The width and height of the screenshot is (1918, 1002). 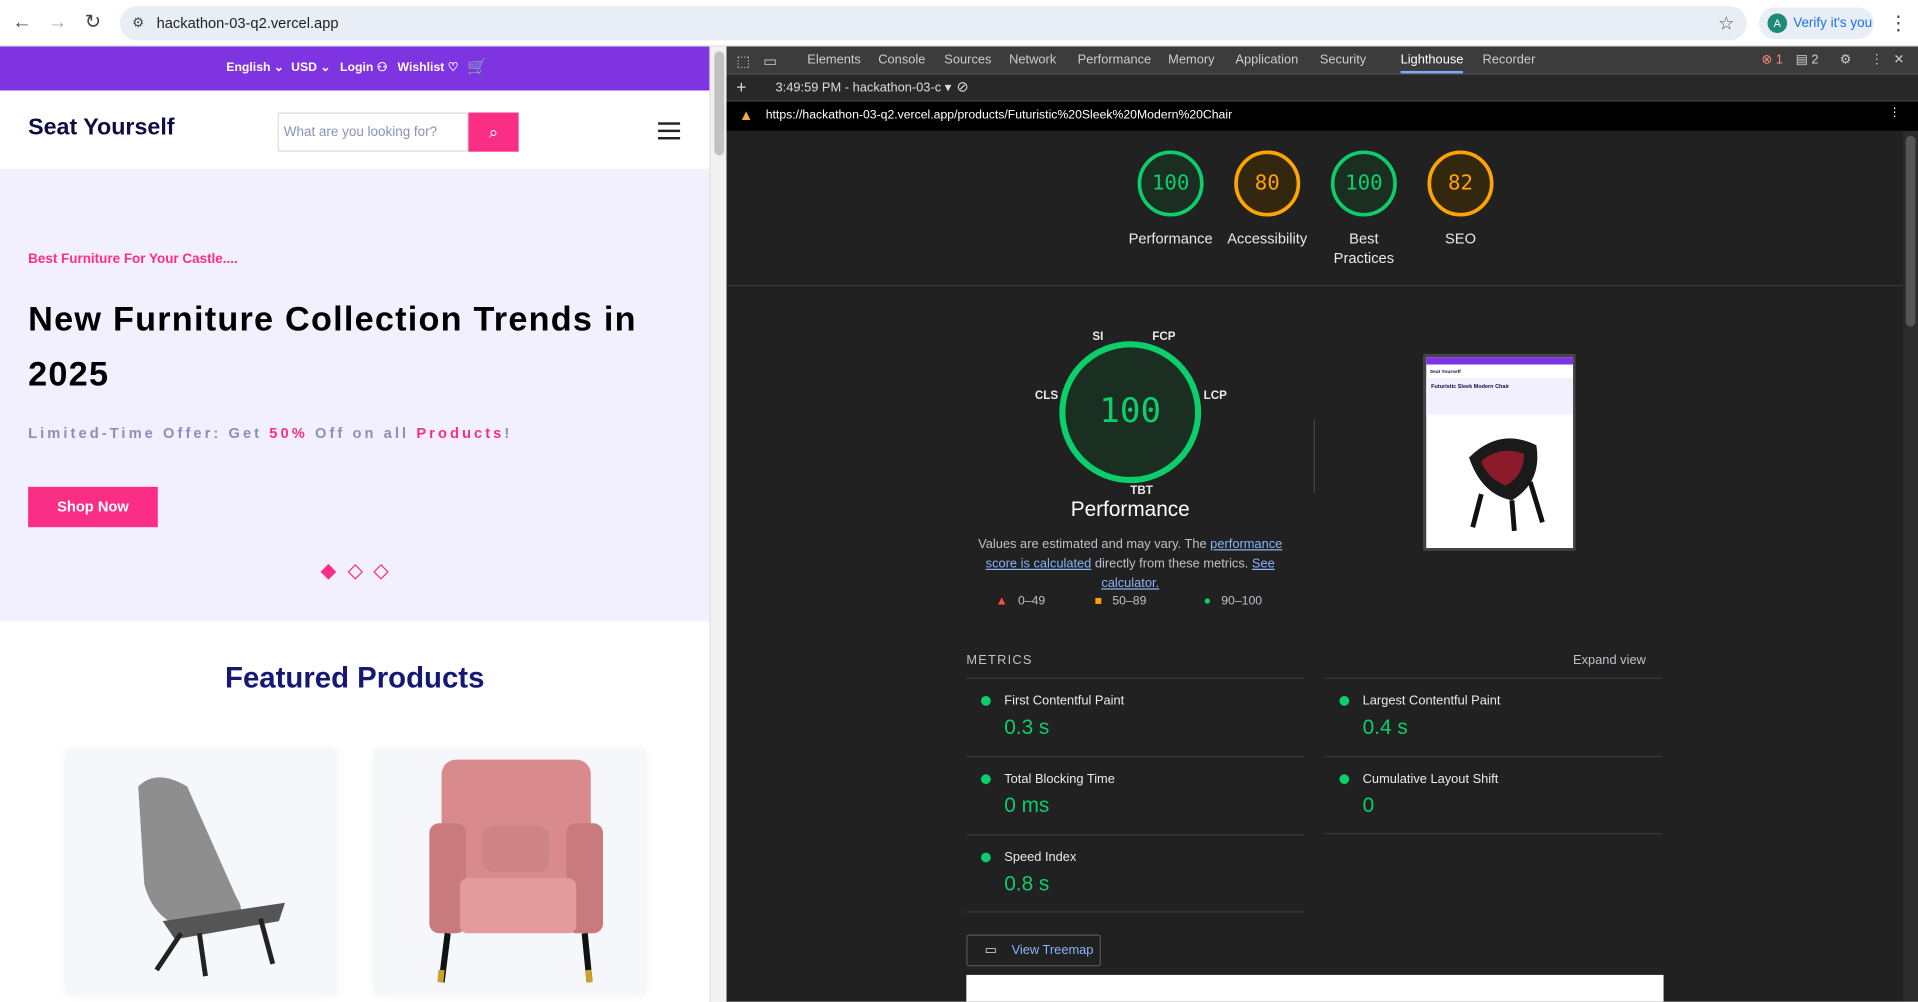 I want to click on metric-lcp: Largest Contentful Paint 0.4 s, so click(x=1493, y=716).